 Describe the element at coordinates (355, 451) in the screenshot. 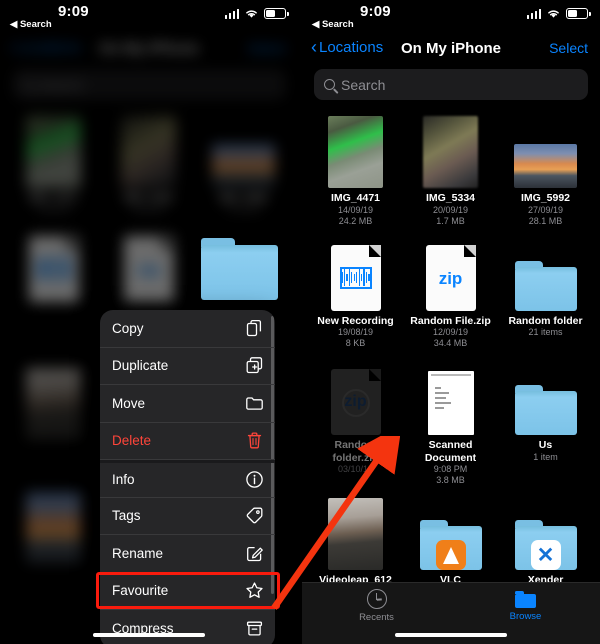

I see `file-name: Random folder.zip` at that location.